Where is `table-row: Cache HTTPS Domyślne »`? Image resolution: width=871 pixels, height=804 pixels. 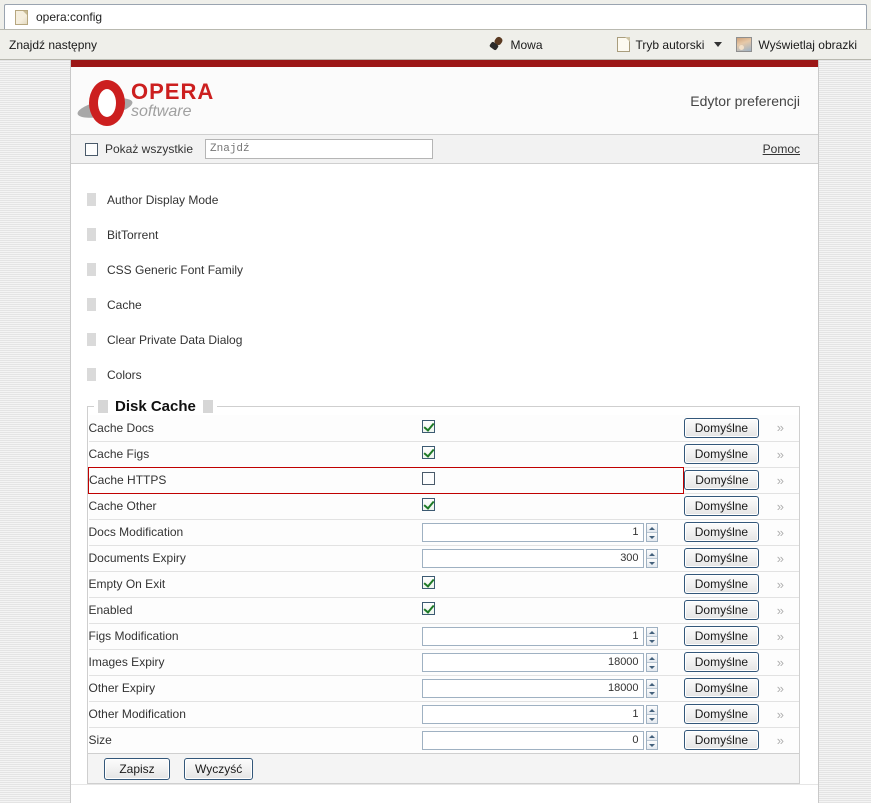 table-row: Cache HTTPS Domyślne » is located at coordinates (443, 480).